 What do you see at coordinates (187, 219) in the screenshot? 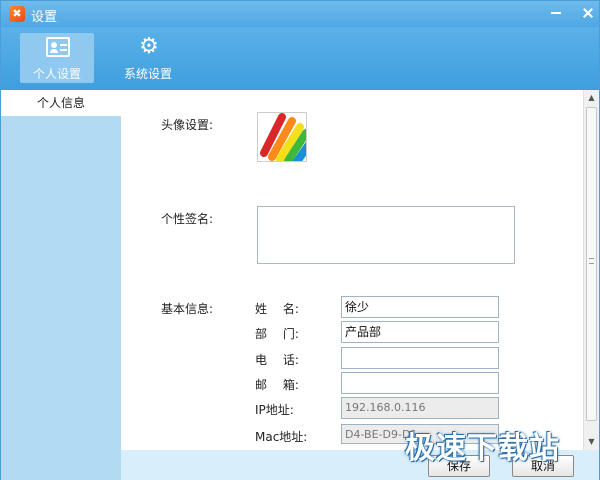
I see `signature-label: 个性签名:` at bounding box center [187, 219].